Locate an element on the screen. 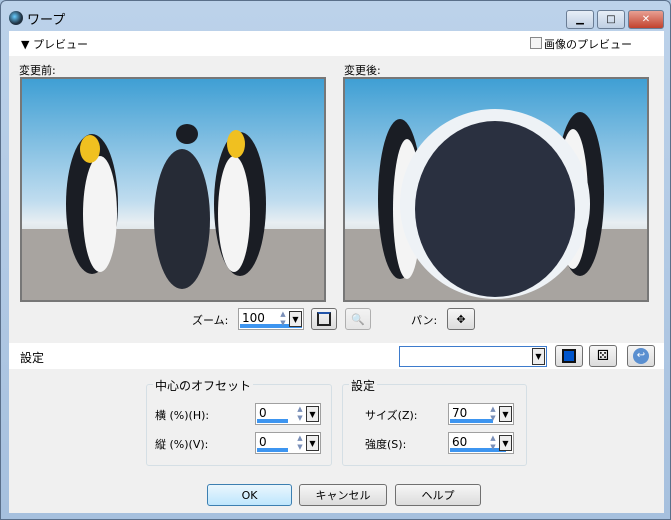  horizontal-fill is located at coordinates (272, 421).